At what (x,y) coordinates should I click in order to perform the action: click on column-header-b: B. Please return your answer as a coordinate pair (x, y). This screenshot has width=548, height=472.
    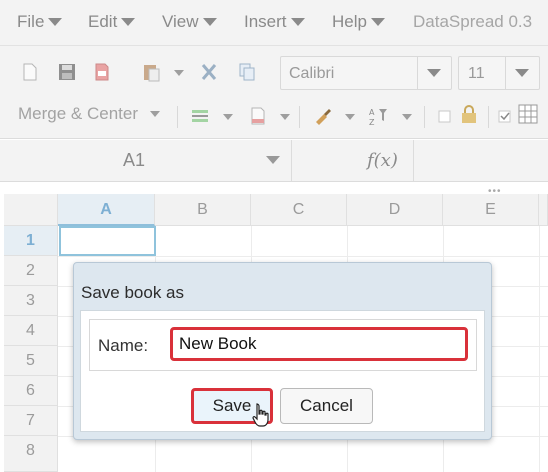
    Looking at the image, I should click on (203, 210).